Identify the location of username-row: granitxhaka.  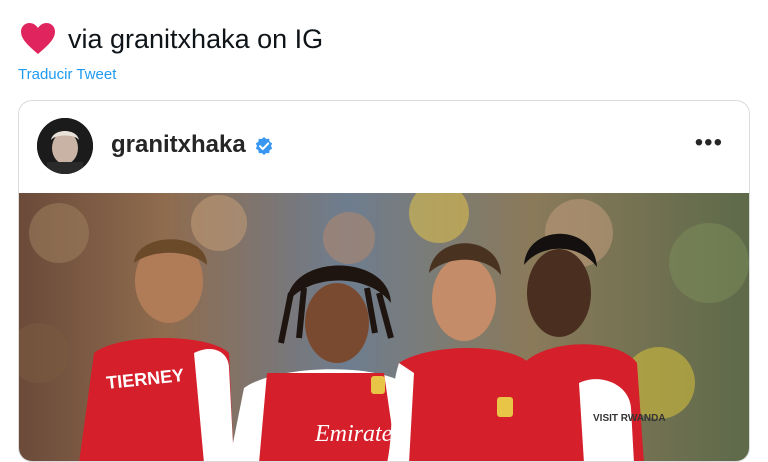
(192, 145).